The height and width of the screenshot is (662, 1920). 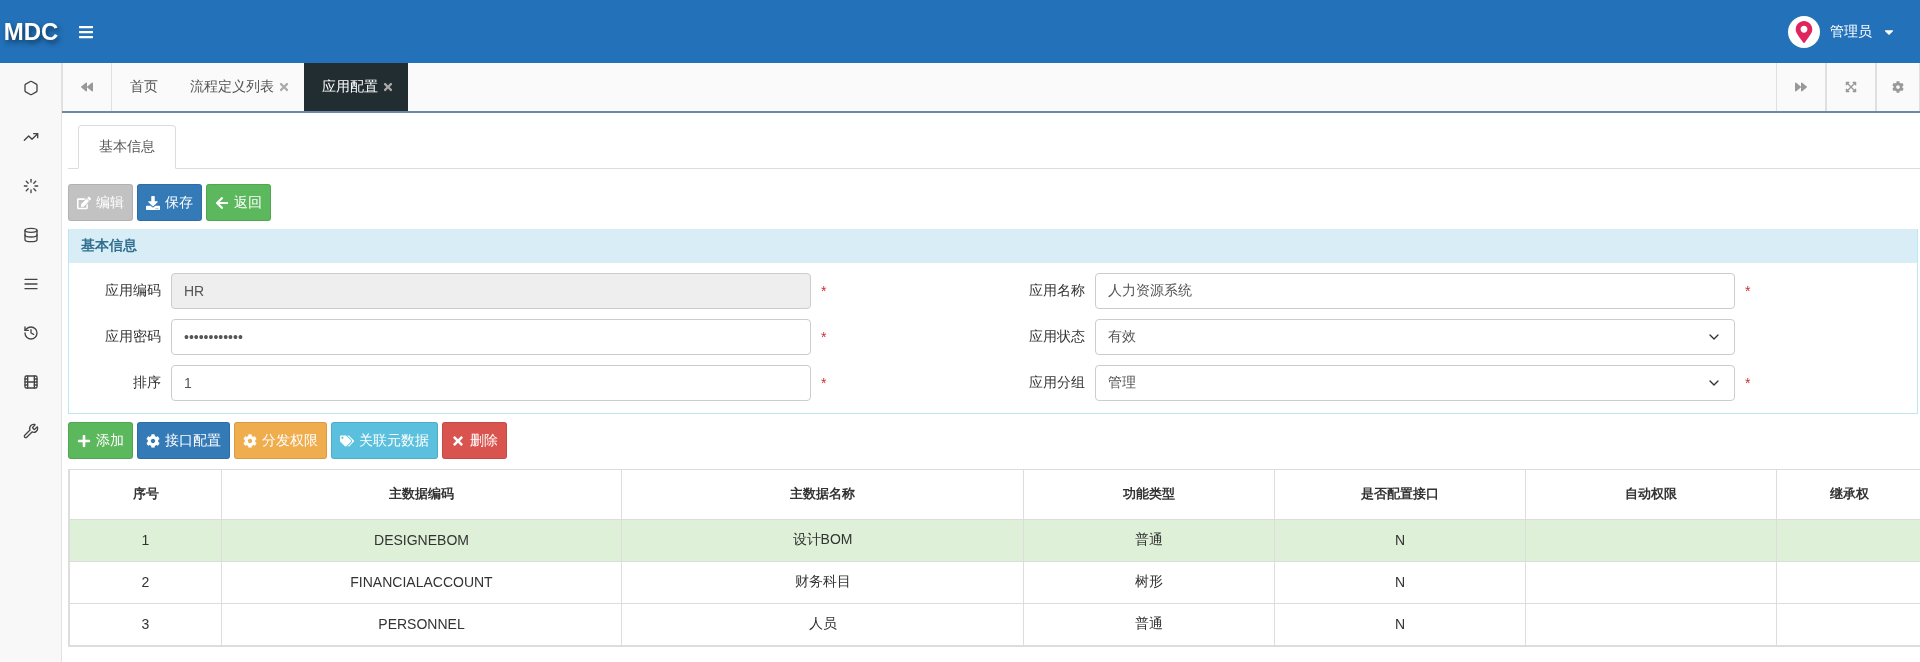 I want to click on panel-title: 基本信息, so click(x=993, y=246).